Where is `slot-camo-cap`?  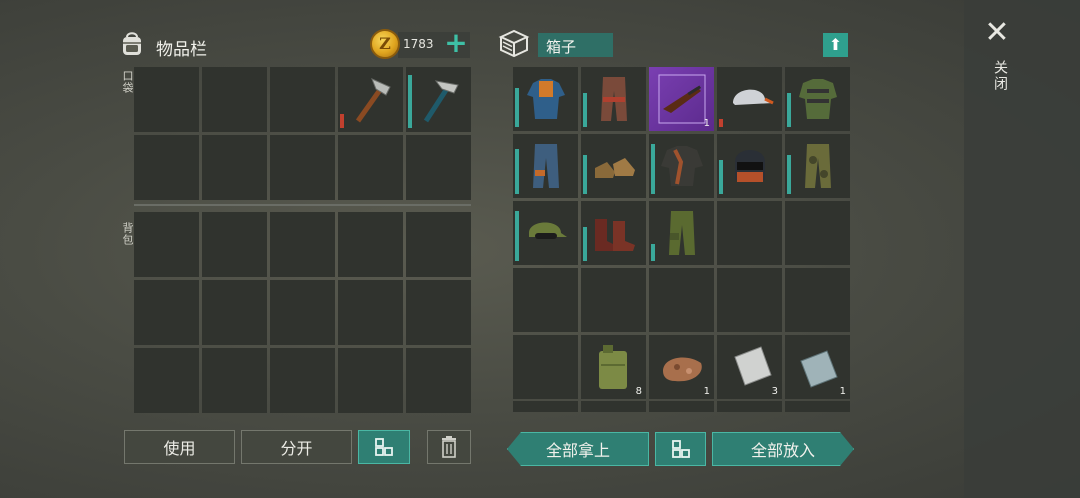 slot-camo-cap is located at coordinates (545, 233).